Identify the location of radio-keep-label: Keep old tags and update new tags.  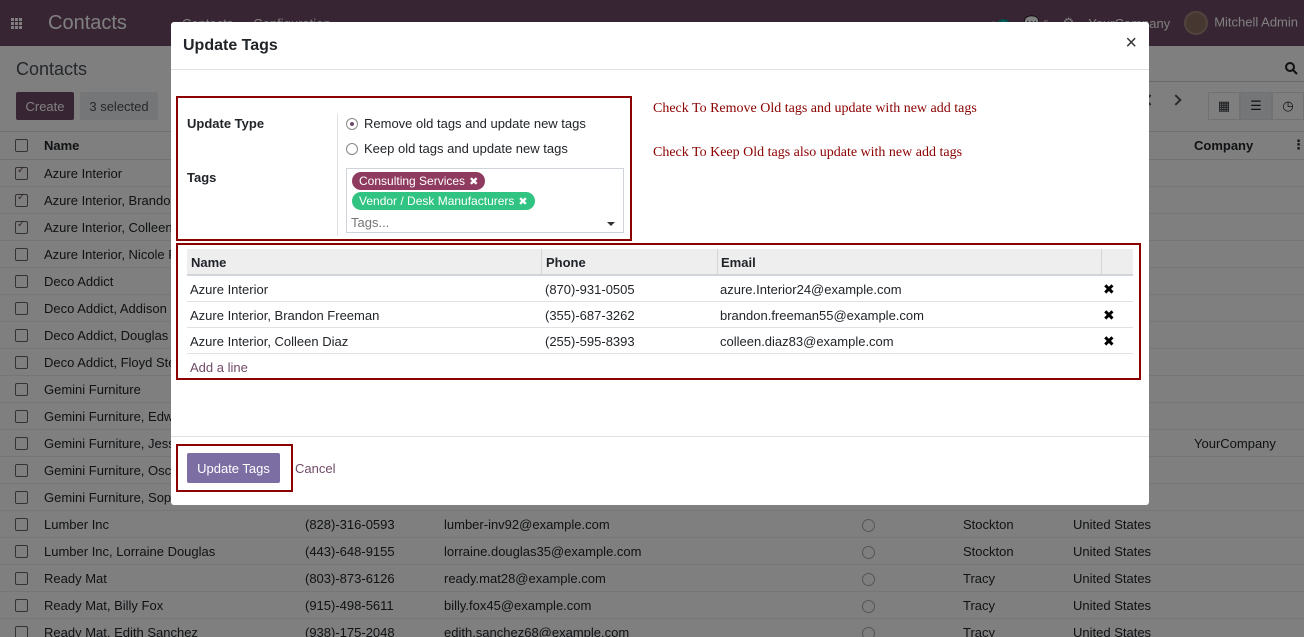
(466, 148).